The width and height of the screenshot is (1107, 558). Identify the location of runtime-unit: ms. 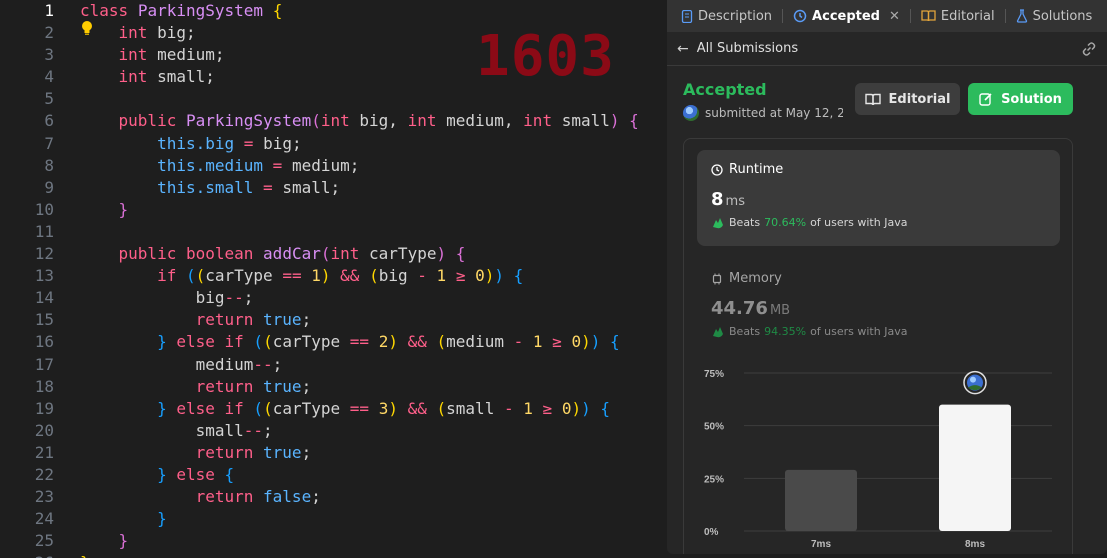
(735, 201).